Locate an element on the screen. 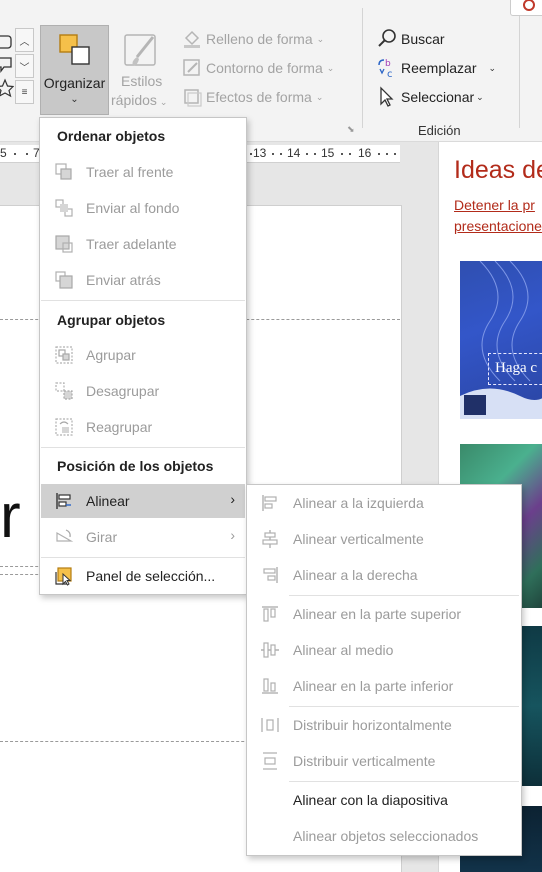 This screenshot has height=872, width=542. selection-pane-icon is located at coordinates (63, 576).